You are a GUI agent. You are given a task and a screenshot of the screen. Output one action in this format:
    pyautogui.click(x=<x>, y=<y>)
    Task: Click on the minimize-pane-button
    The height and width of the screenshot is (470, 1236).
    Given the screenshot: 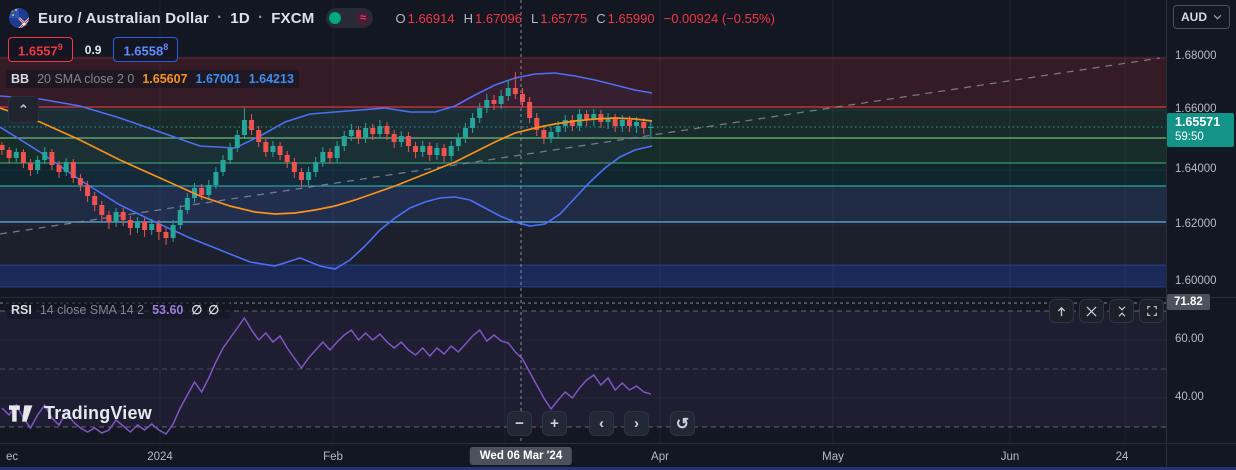 What is the action you would take?
    pyautogui.click(x=1121, y=311)
    